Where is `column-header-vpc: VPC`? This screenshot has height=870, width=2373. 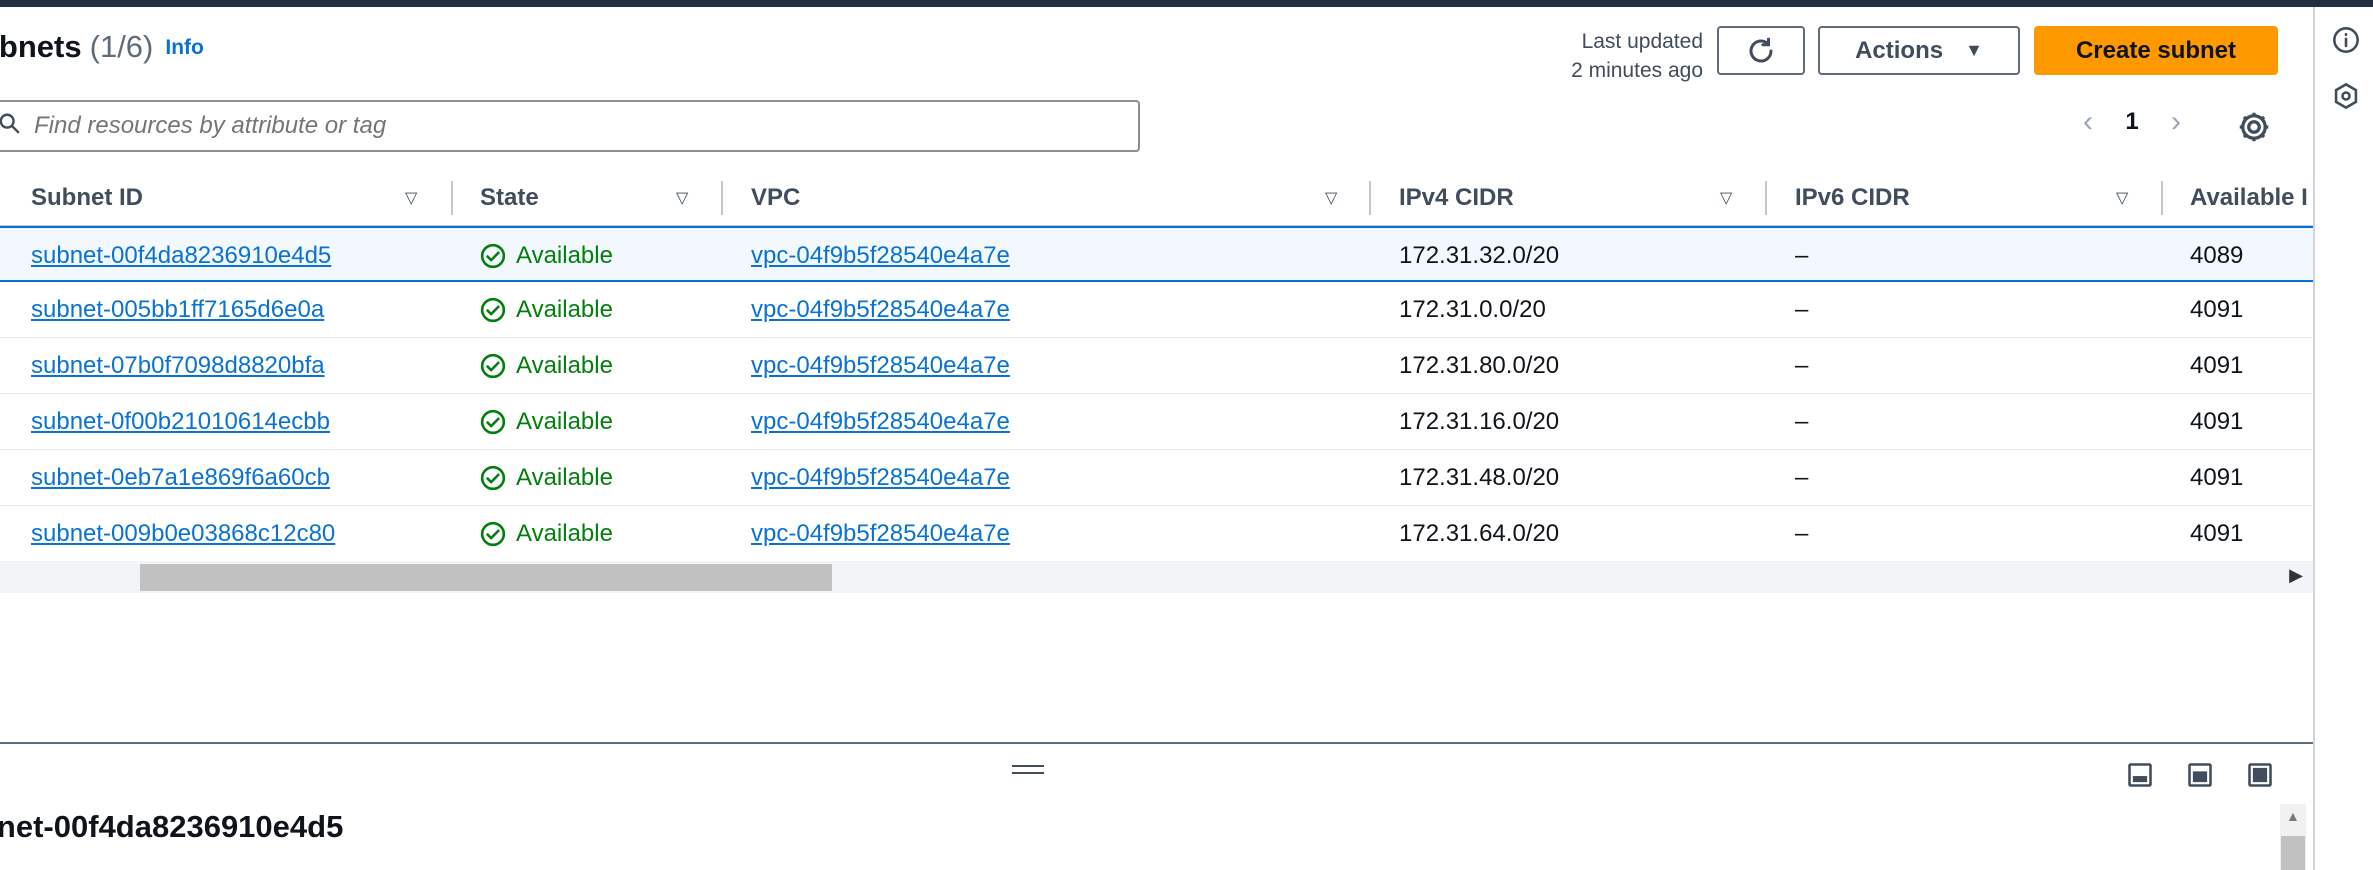
column-header-vpc: VPC is located at coordinates (775, 198).